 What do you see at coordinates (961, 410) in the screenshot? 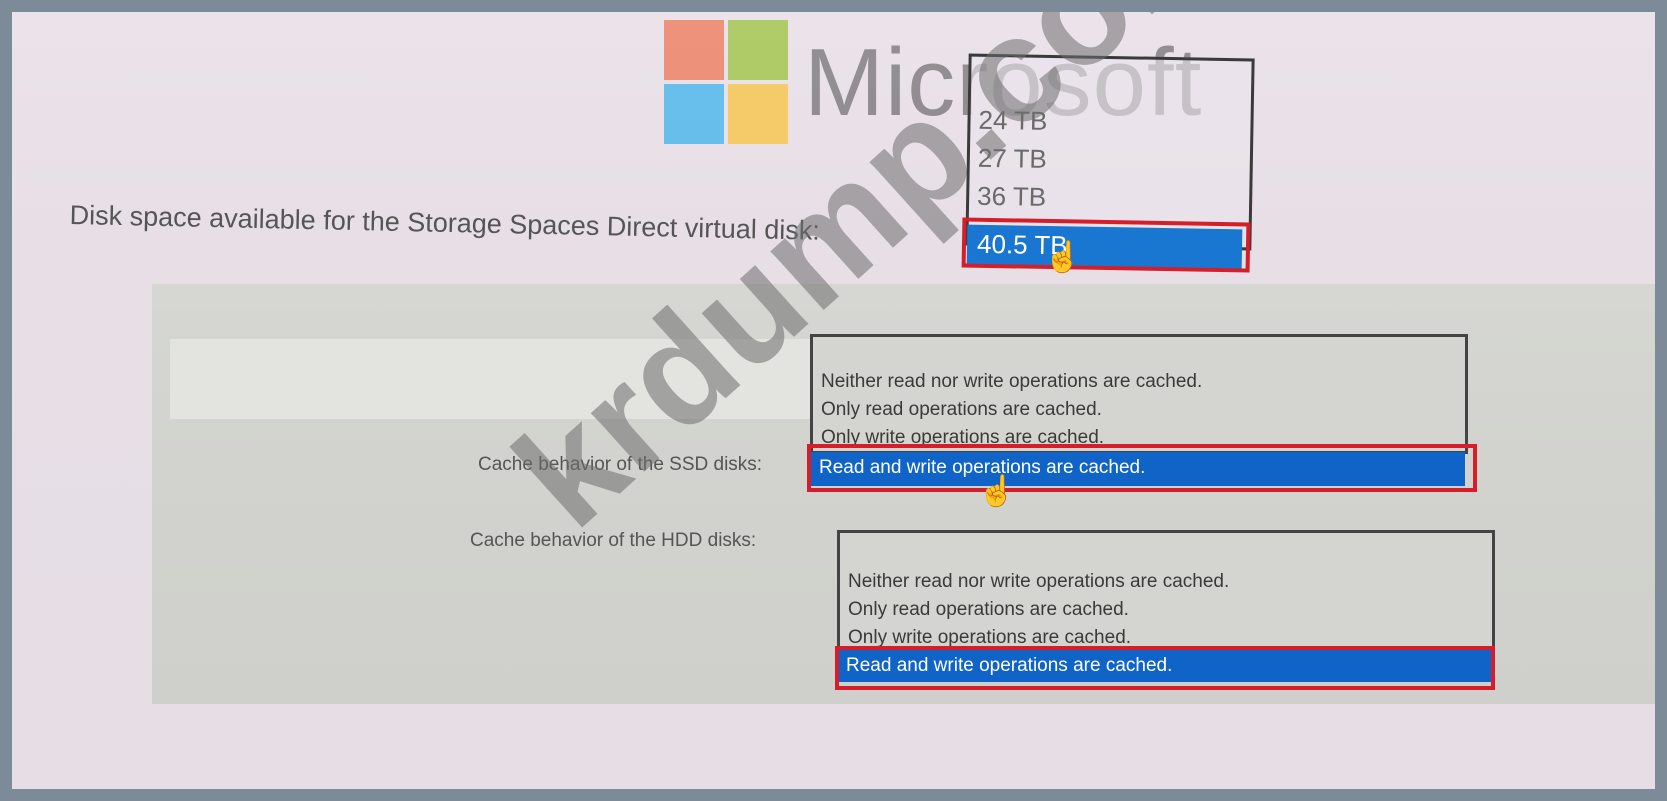
I see `ssd-option-read: Only read operations are cached.` at bounding box center [961, 410].